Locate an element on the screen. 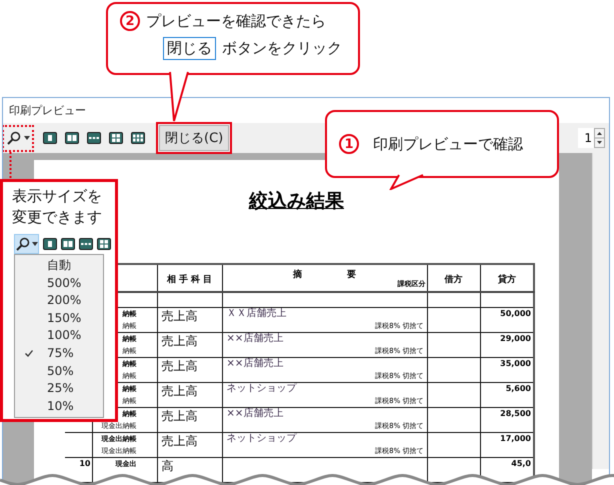  menu-item: 500% is located at coordinates (64, 283).